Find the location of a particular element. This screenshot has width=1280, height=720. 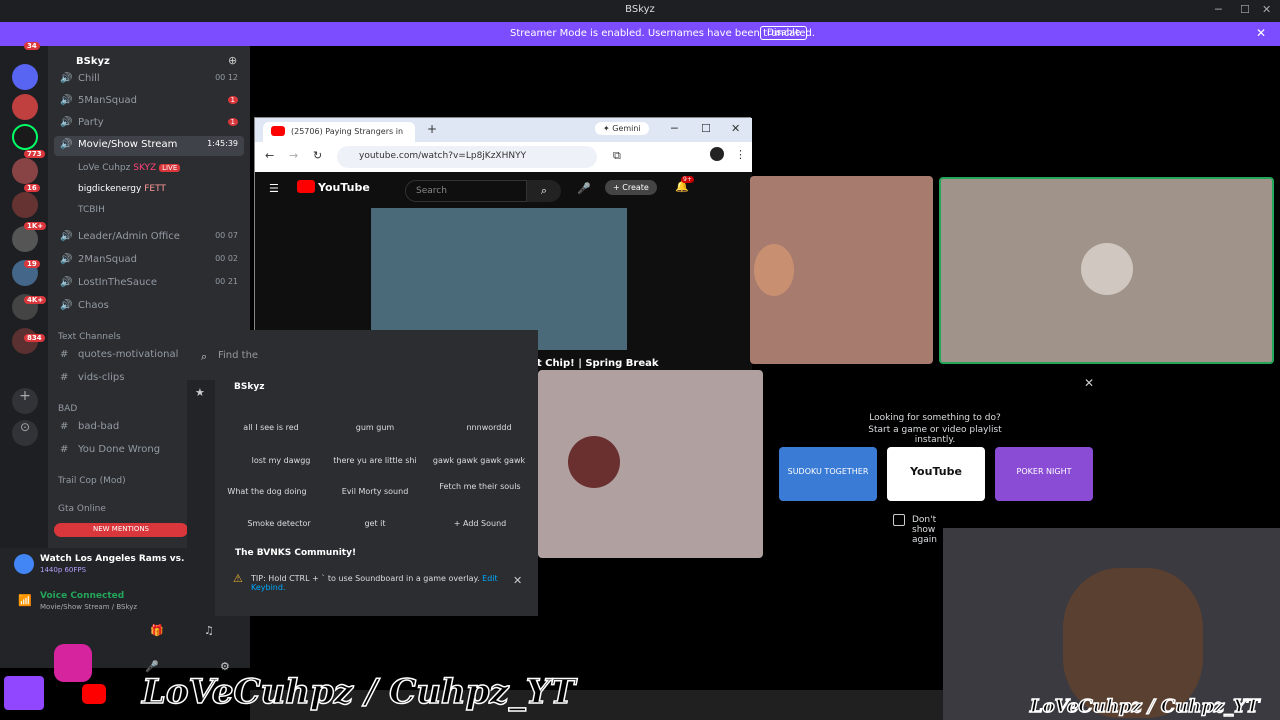

soundboard-server-name: BSkyz is located at coordinates (249, 387).